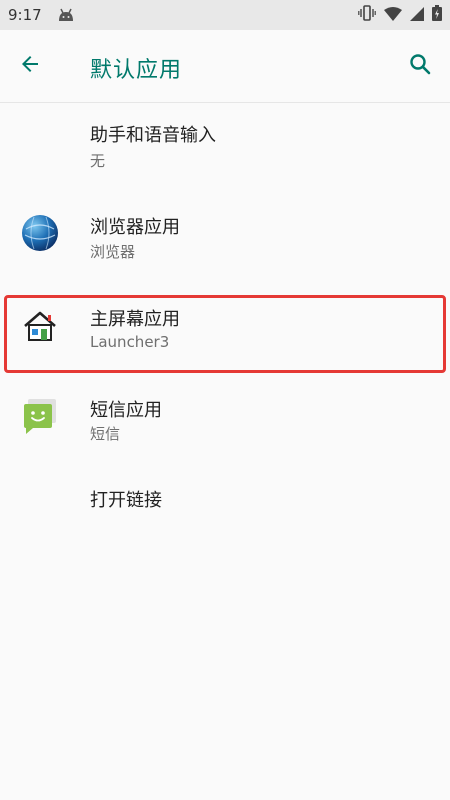  I want to click on app-bar: 默认应用, so click(225, 66).